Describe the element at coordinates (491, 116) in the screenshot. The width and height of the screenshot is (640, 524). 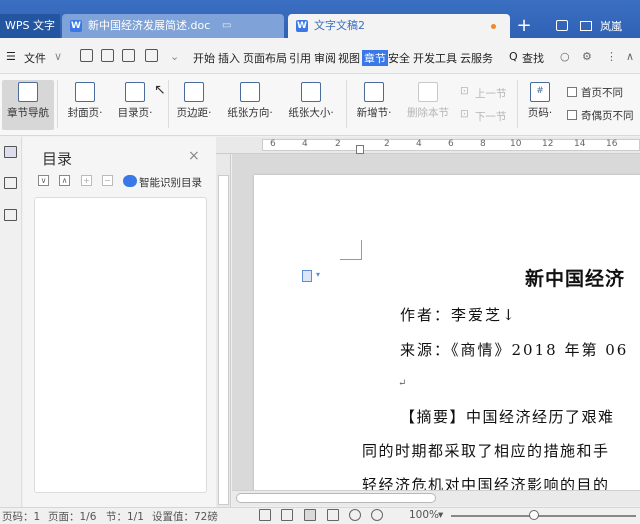
I see `next-section-button: 下一节` at that location.